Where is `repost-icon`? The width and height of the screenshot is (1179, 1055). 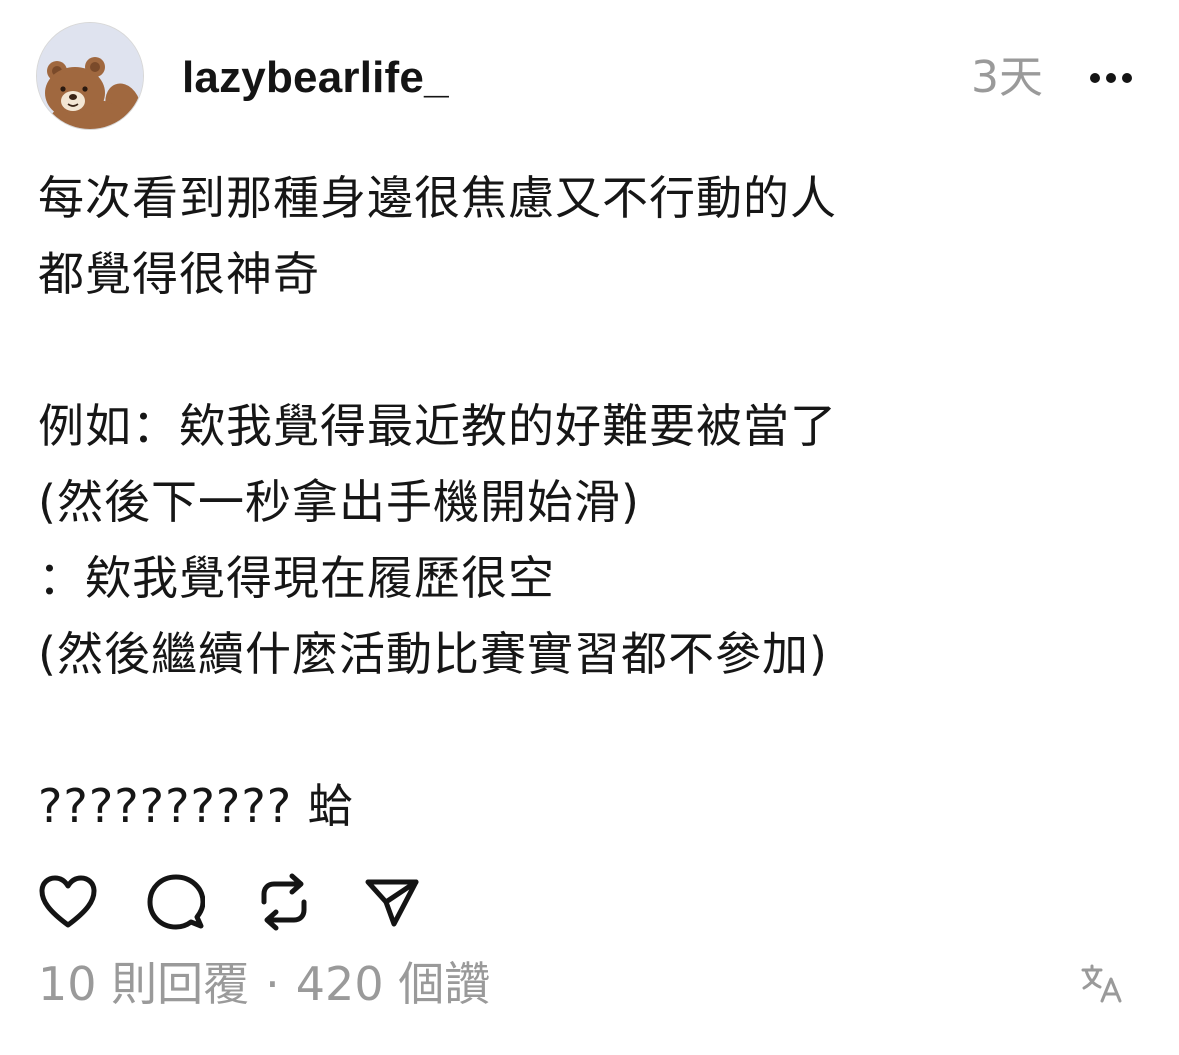
repost-icon is located at coordinates (284, 902).